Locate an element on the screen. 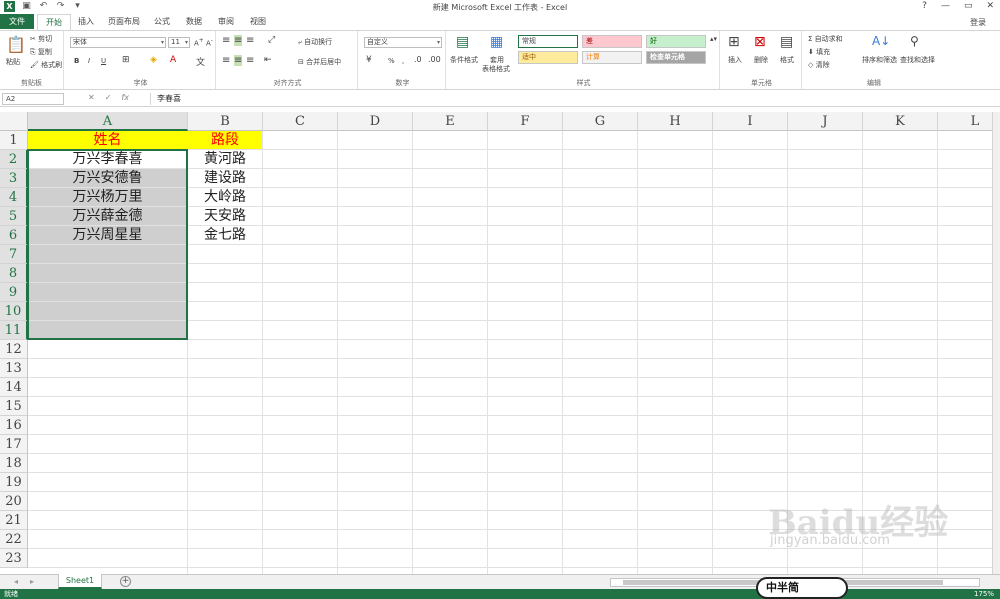 This screenshot has width=1000, height=599. number-format-select: 自定义 ▾ is located at coordinates (403, 42).